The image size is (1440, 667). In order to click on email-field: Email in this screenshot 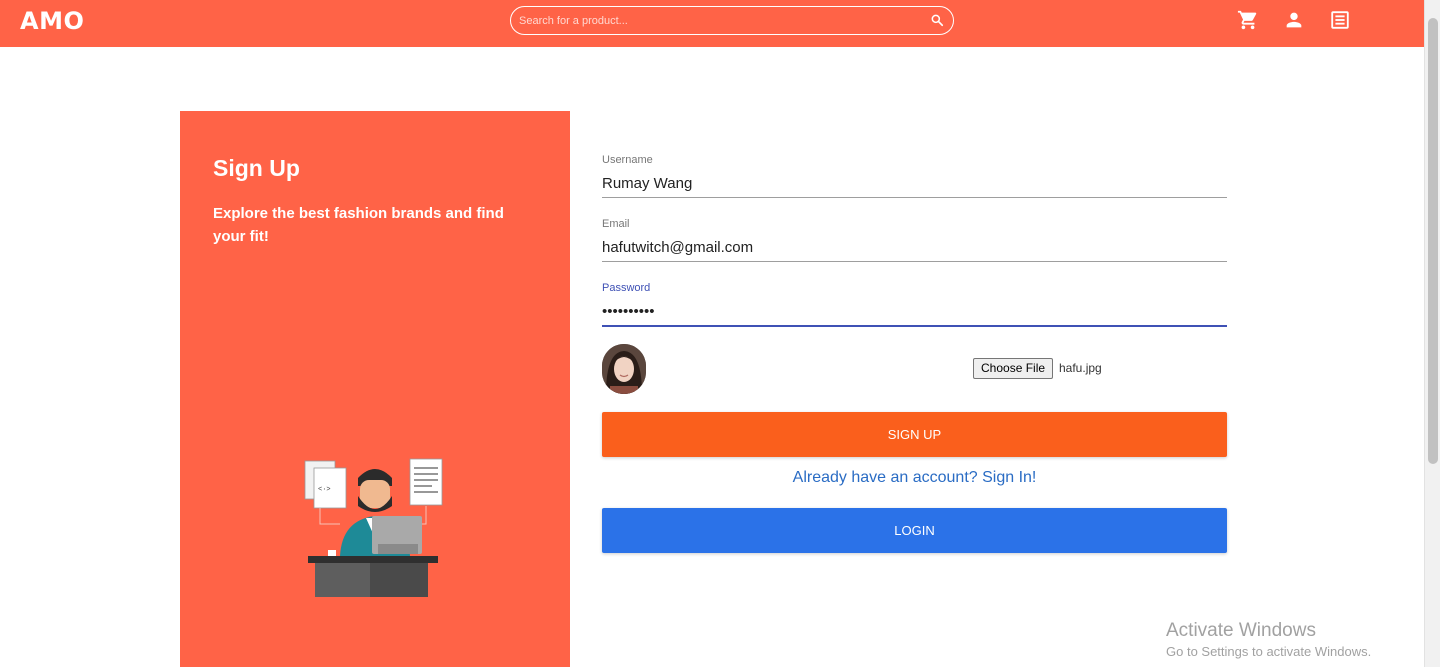, I will do `click(914, 238)`.